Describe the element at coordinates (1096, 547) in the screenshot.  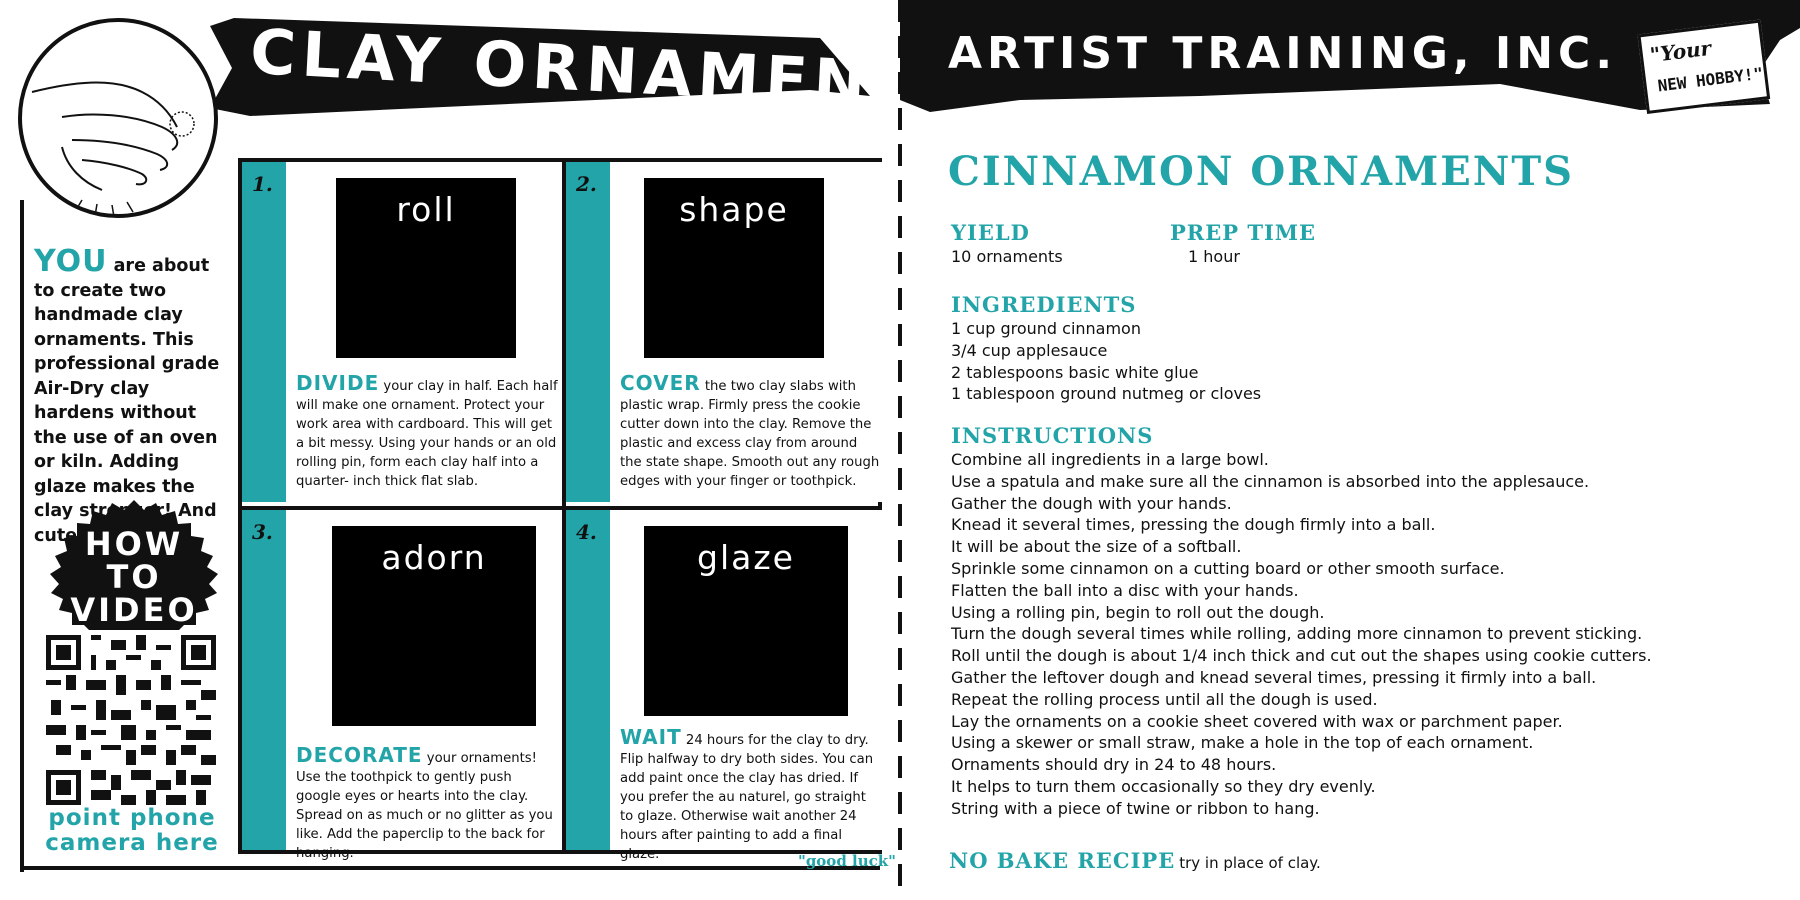
I see `instruction-step: It will be about the size of a softball.` at that location.